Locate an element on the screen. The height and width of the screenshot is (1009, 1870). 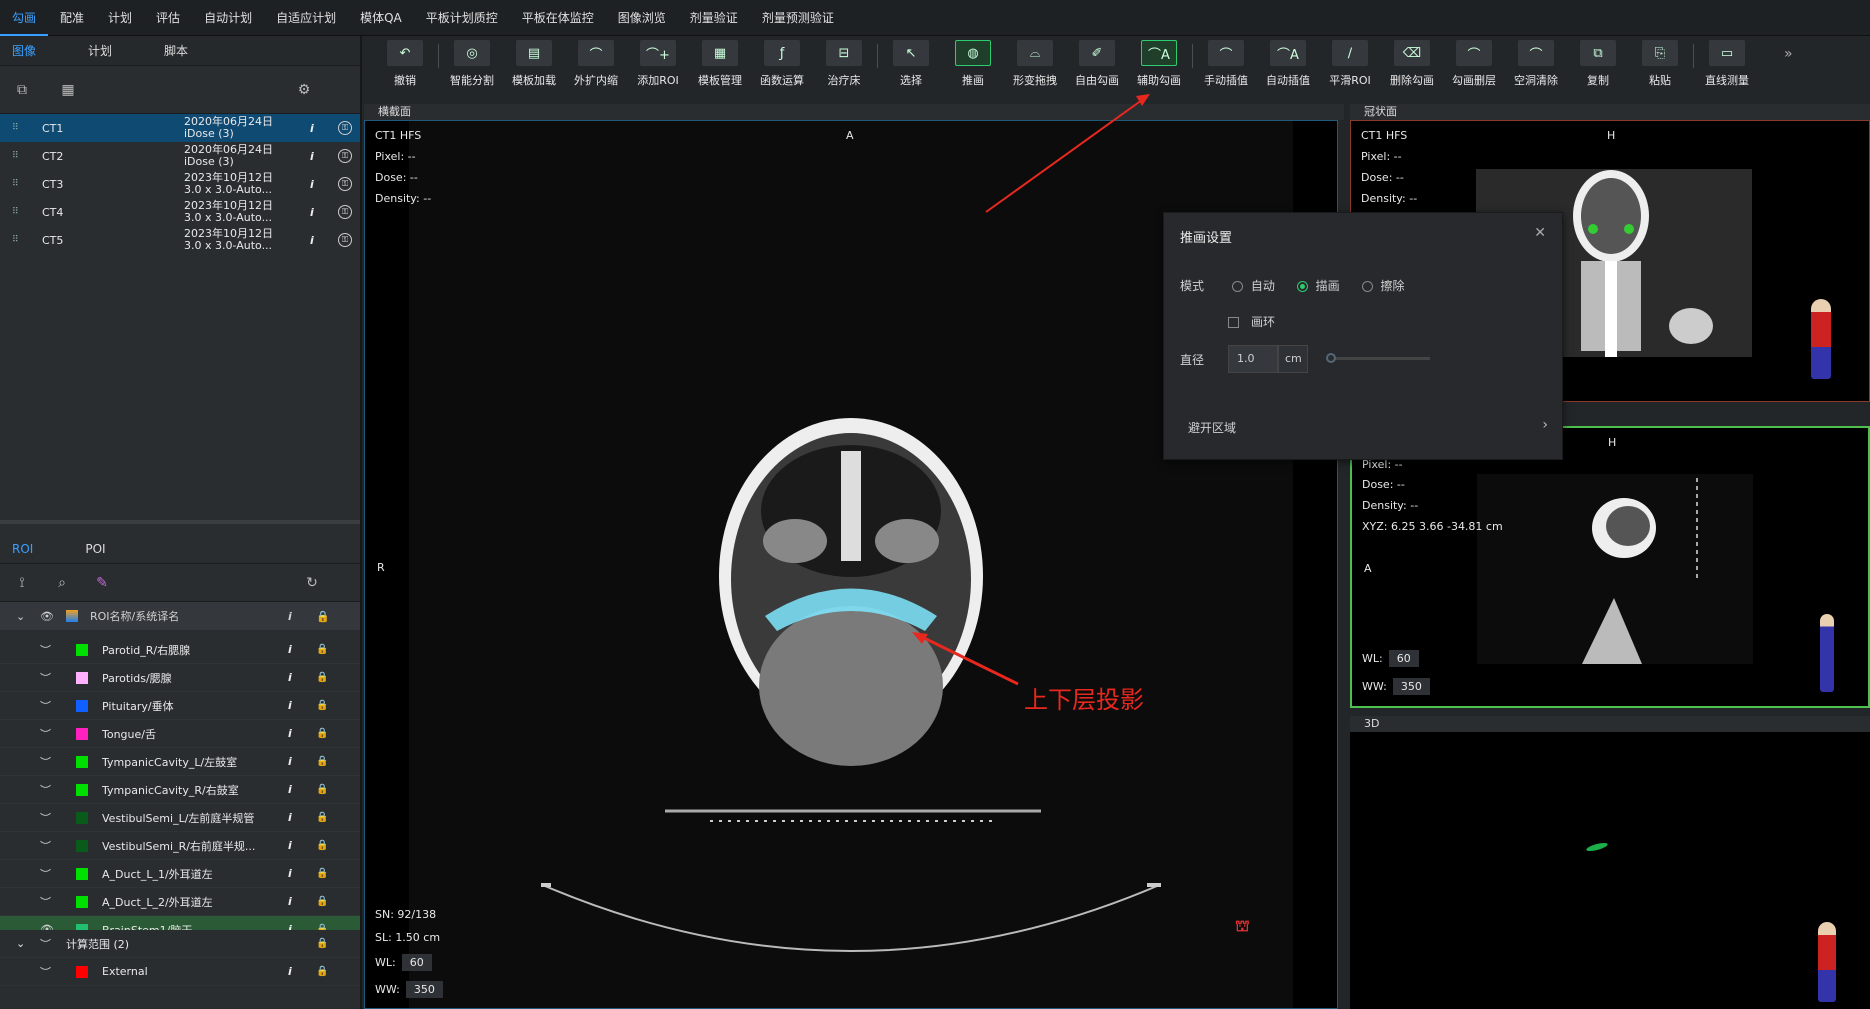
add-roi-button: ⌒+ 添加ROI is located at coordinates (658, 64).